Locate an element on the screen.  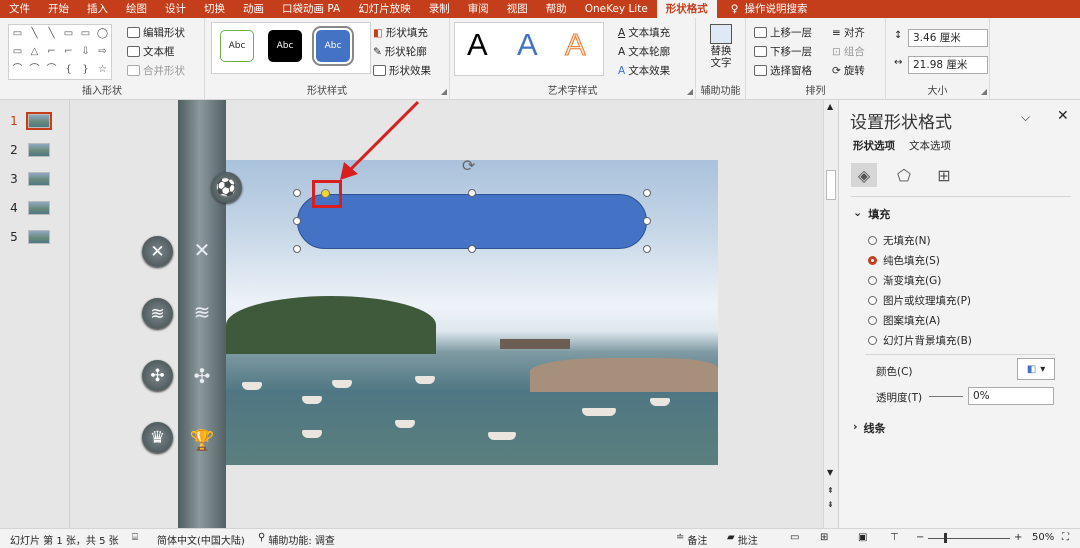
radio-solid-fill: 纯色填充(S) is located at coordinates (904, 260).